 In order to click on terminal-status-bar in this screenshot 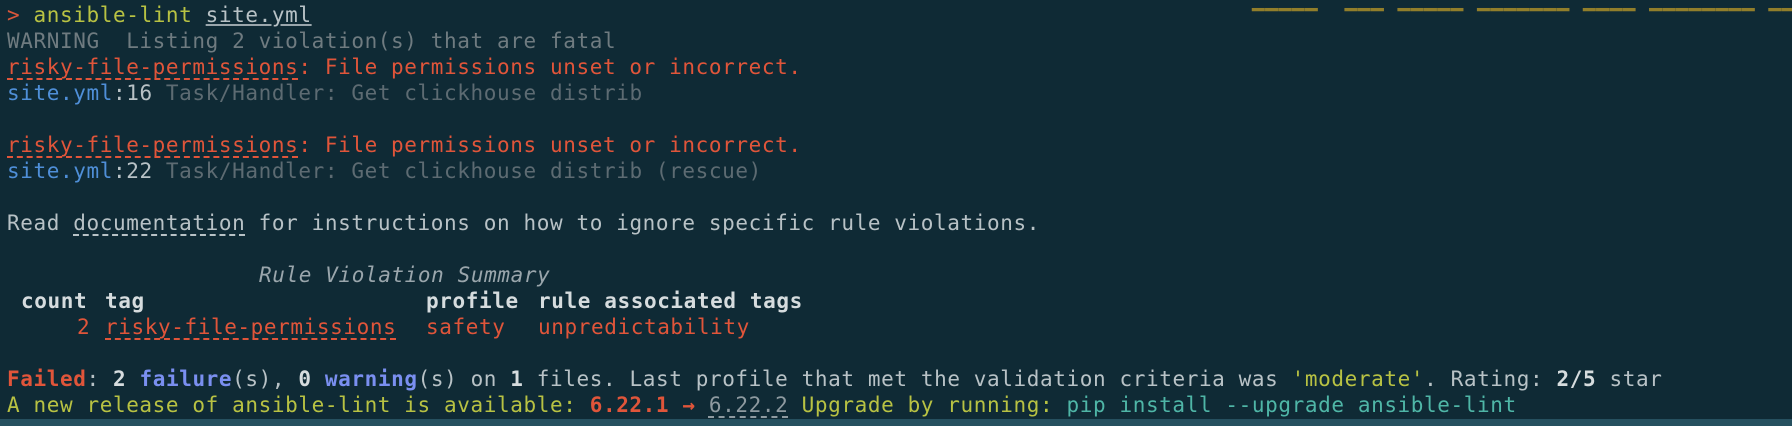, I will do `click(896, 422)`.